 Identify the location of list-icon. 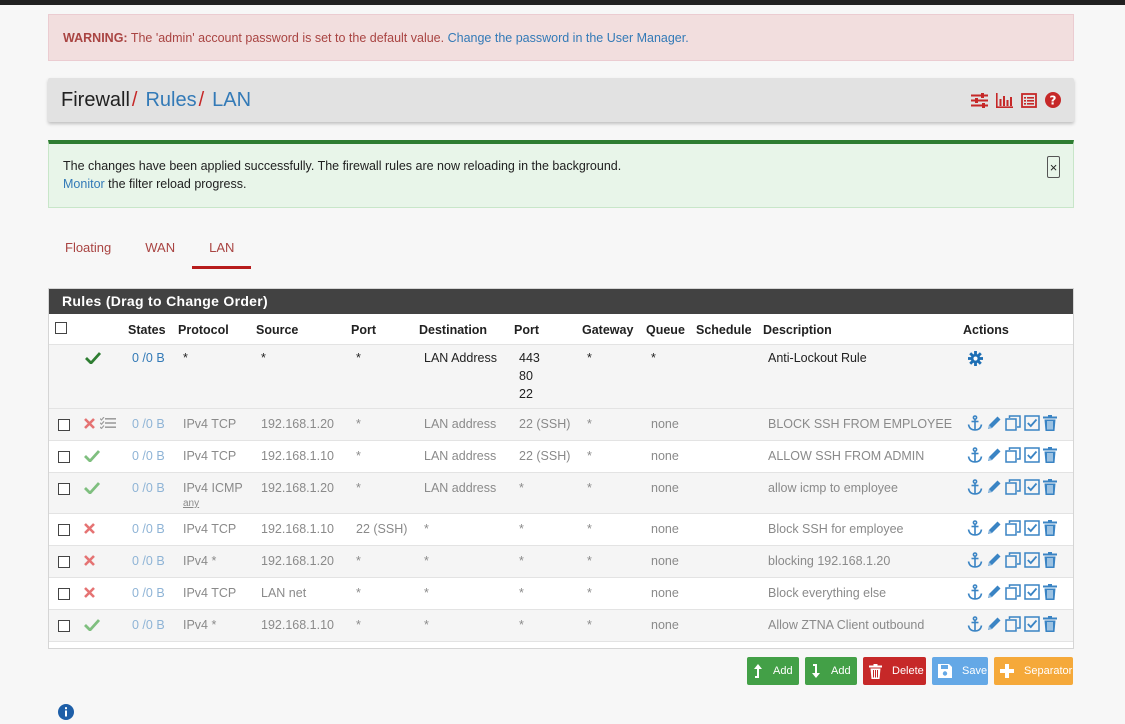
(1029, 100).